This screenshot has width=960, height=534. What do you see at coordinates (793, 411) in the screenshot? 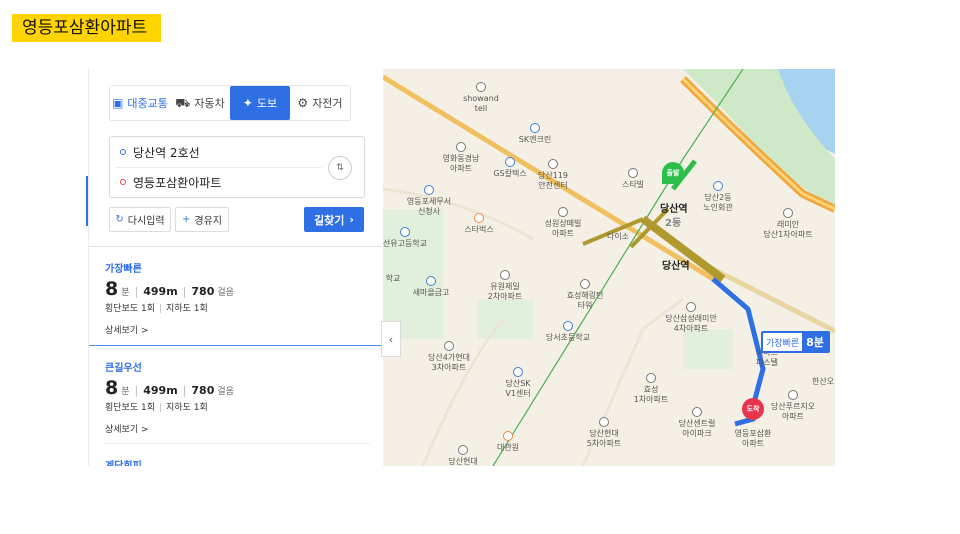
I see `poi-label: 당산푸르지오 아파트` at bounding box center [793, 411].